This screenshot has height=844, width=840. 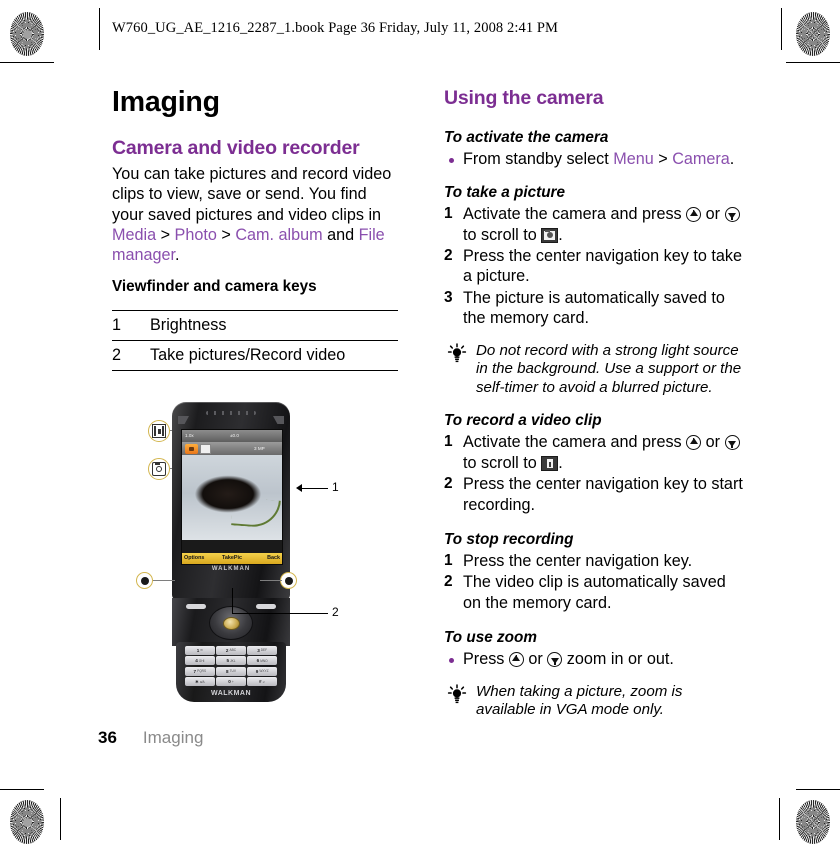 I want to click on viewfinder-camera-mode-button, so click(x=191, y=448).